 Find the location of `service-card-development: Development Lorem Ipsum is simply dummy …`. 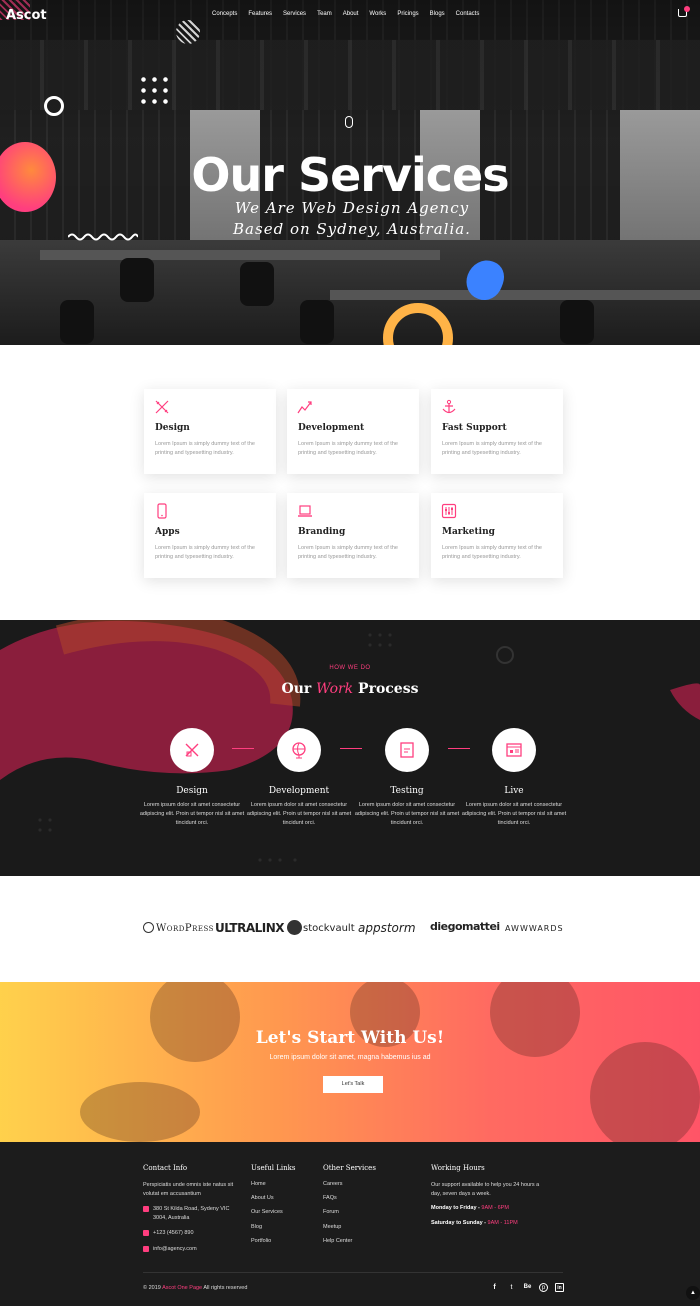

service-card-development: Development Lorem Ipsum is simply dummy … is located at coordinates (353, 431).